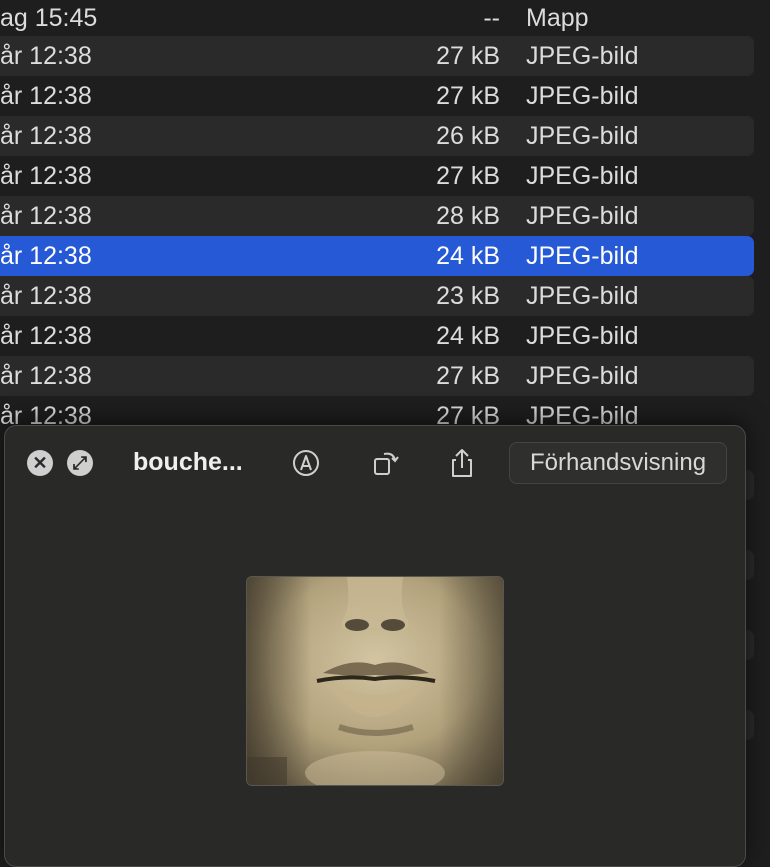 The image size is (770, 867). Describe the element at coordinates (80, 463) in the screenshot. I see `fullscreen-icon: ⤢` at that location.